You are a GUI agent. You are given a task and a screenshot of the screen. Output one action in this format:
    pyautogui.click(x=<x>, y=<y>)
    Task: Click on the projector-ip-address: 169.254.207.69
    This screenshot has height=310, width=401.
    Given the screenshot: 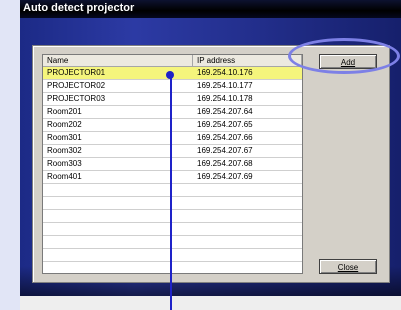 What is the action you would take?
    pyautogui.click(x=225, y=176)
    